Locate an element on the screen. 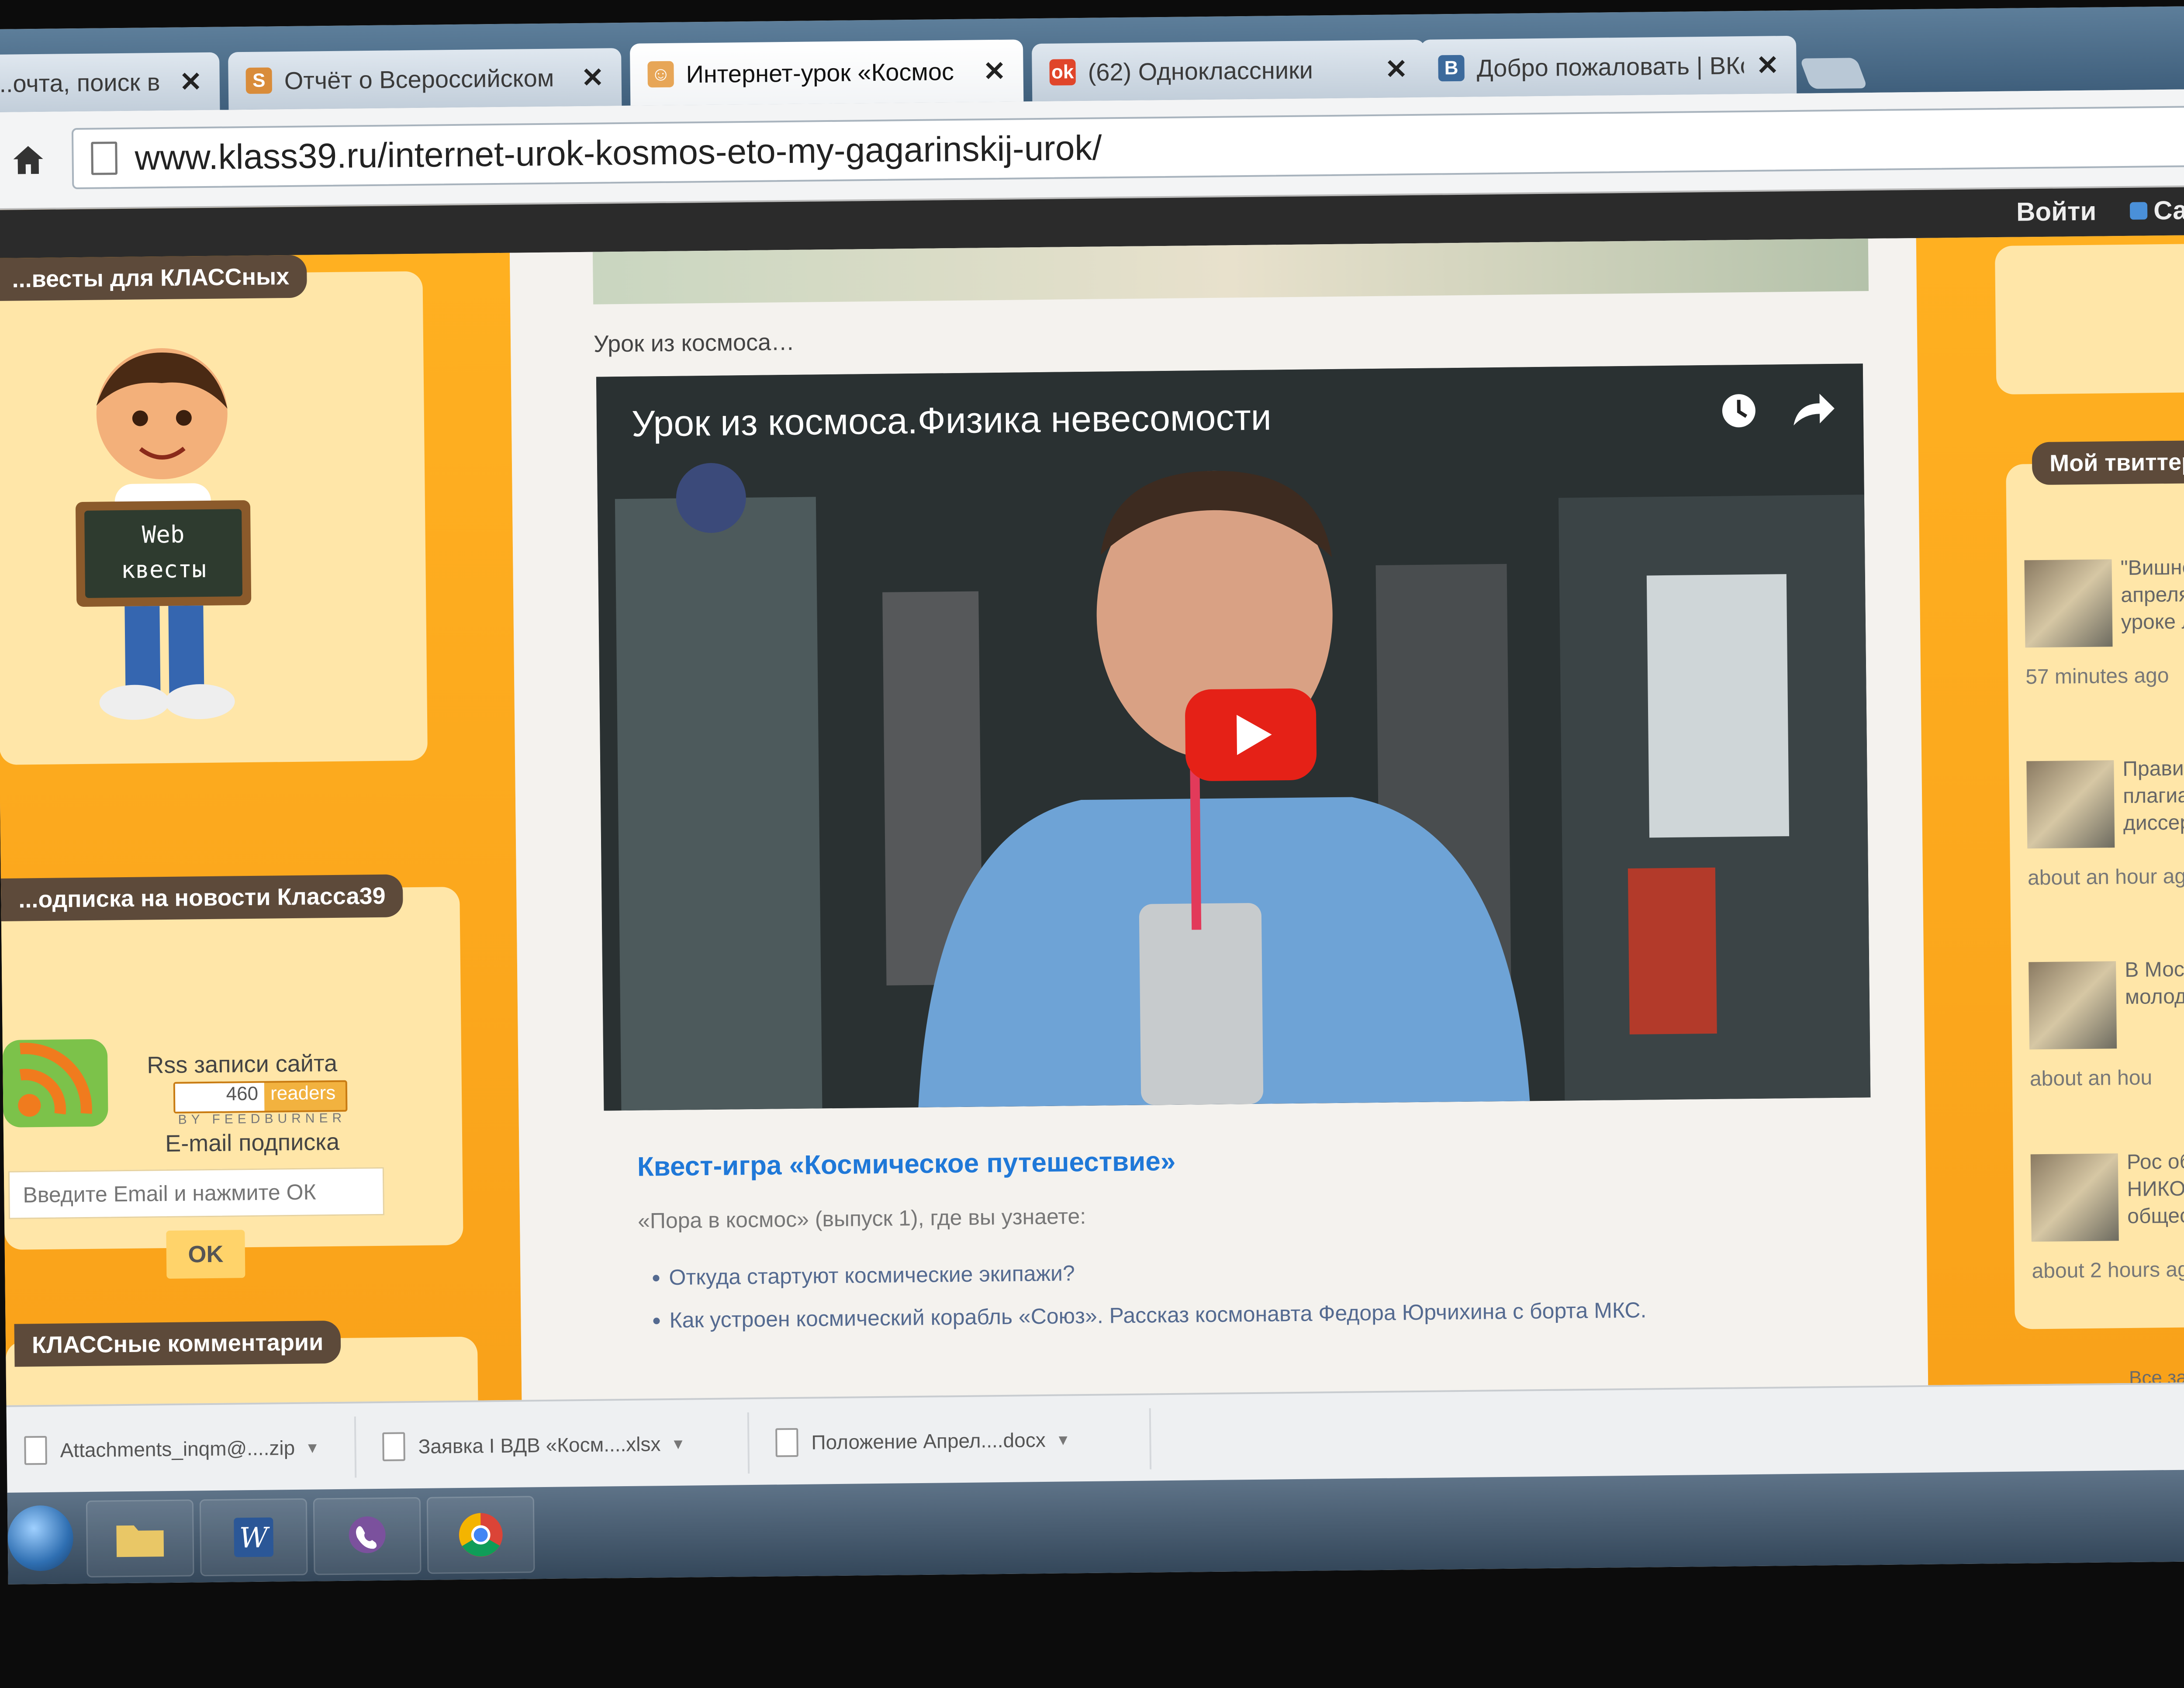  word-icon: W is located at coordinates (254, 1537).